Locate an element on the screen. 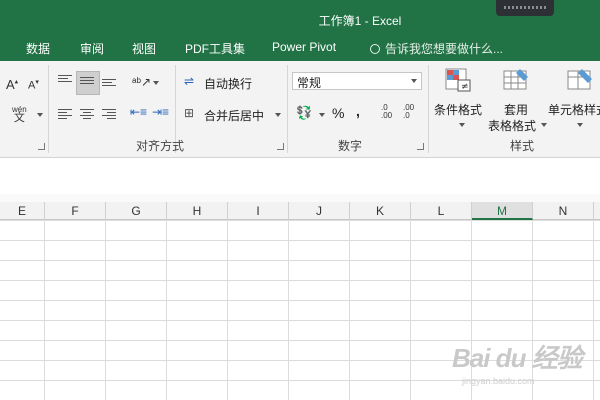 This screenshot has width=600, height=400. tab-power-pivot: Power Pivot is located at coordinates (304, 47).